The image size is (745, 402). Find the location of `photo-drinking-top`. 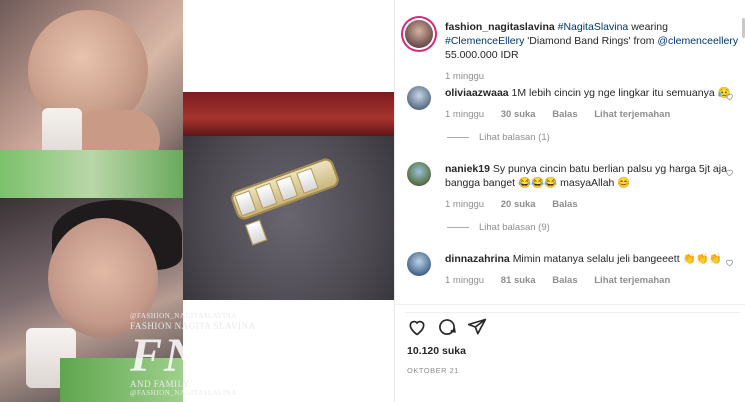

photo-drinking-top is located at coordinates (91, 99).